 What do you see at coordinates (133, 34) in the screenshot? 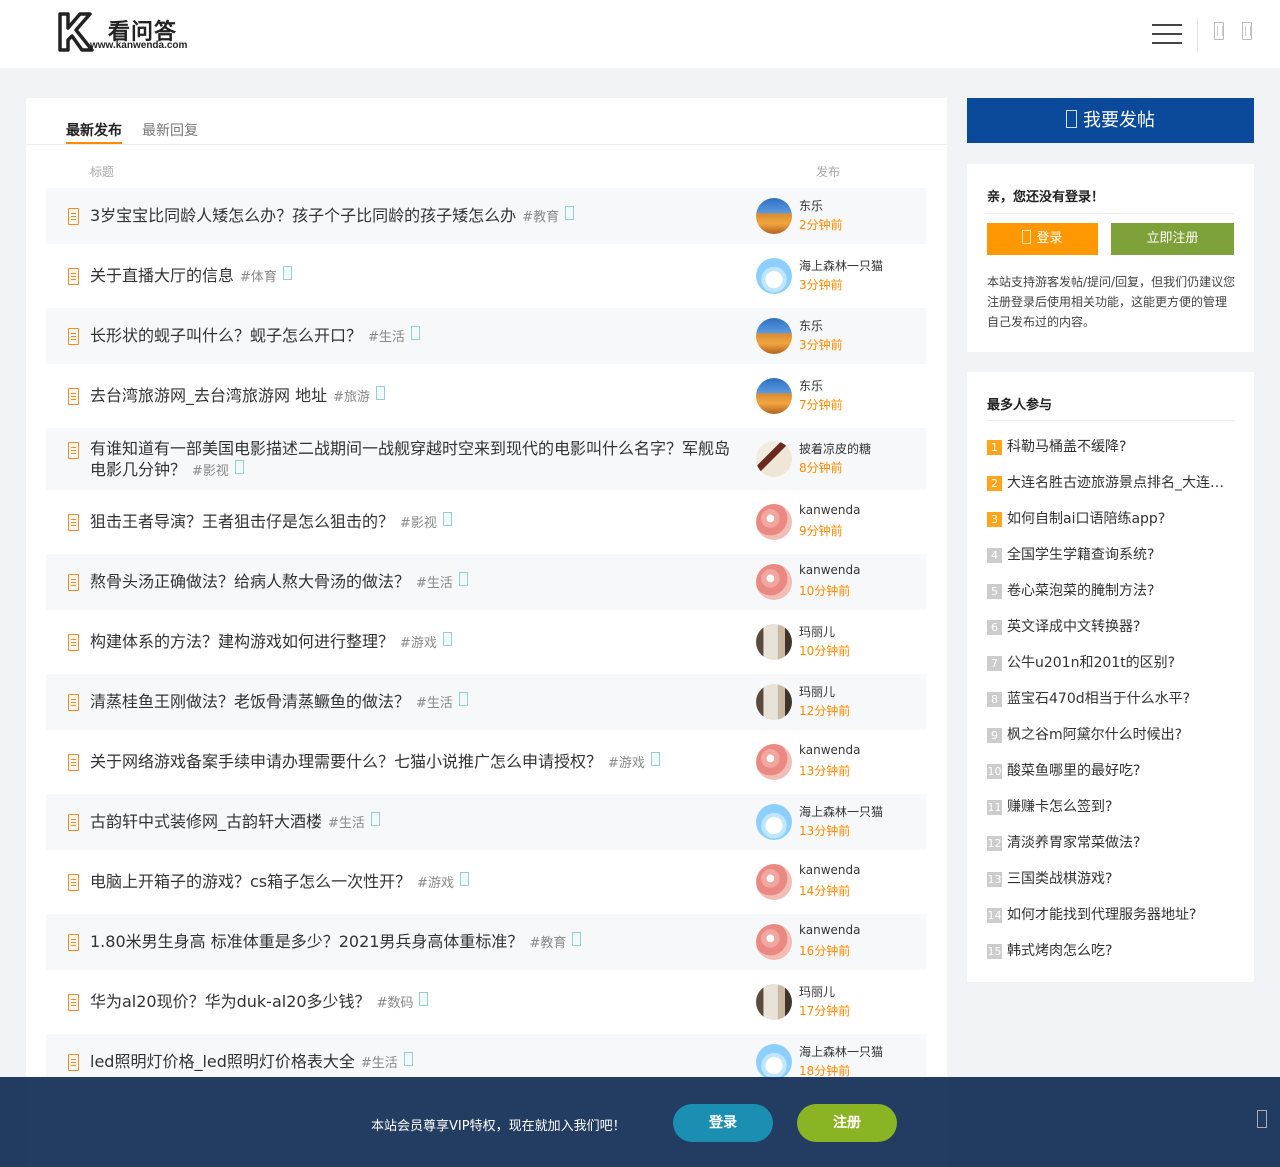
I see `site-logo: 看问答 www.kanwenda.com` at bounding box center [133, 34].